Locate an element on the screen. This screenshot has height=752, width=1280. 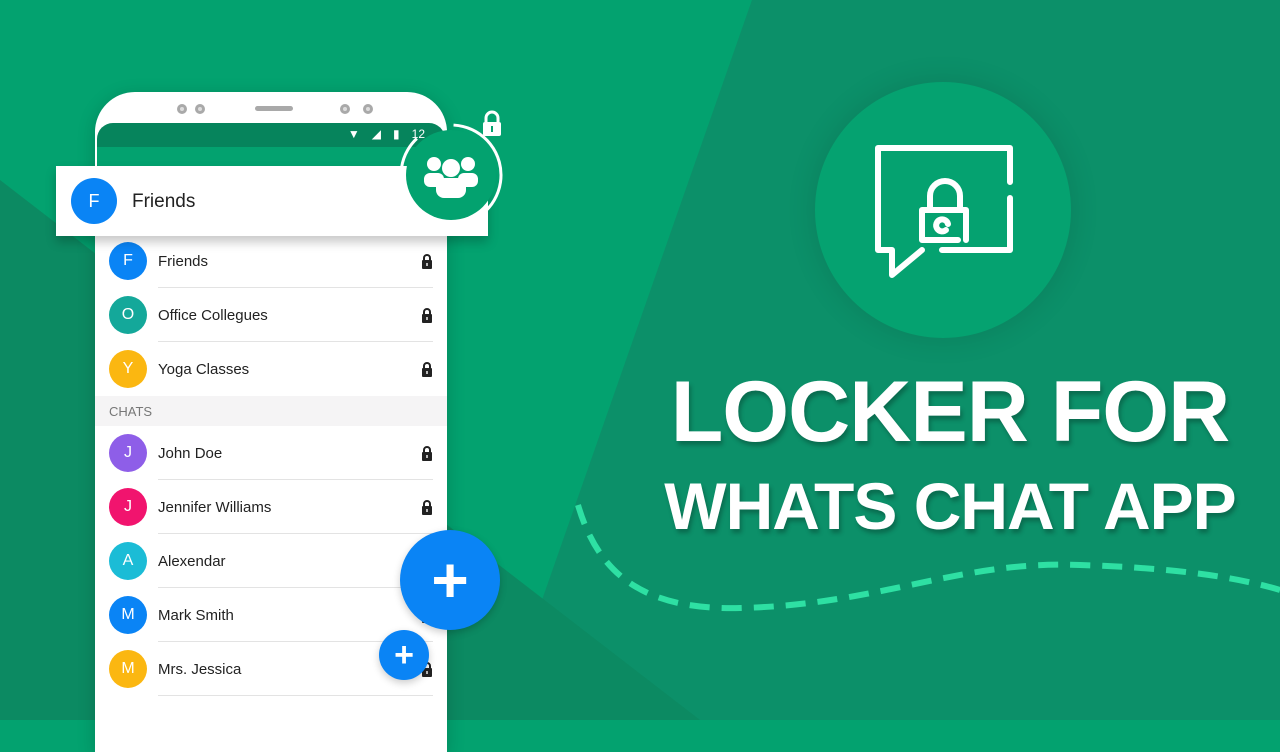
contact-name: Mark Smith is located at coordinates (196, 615).